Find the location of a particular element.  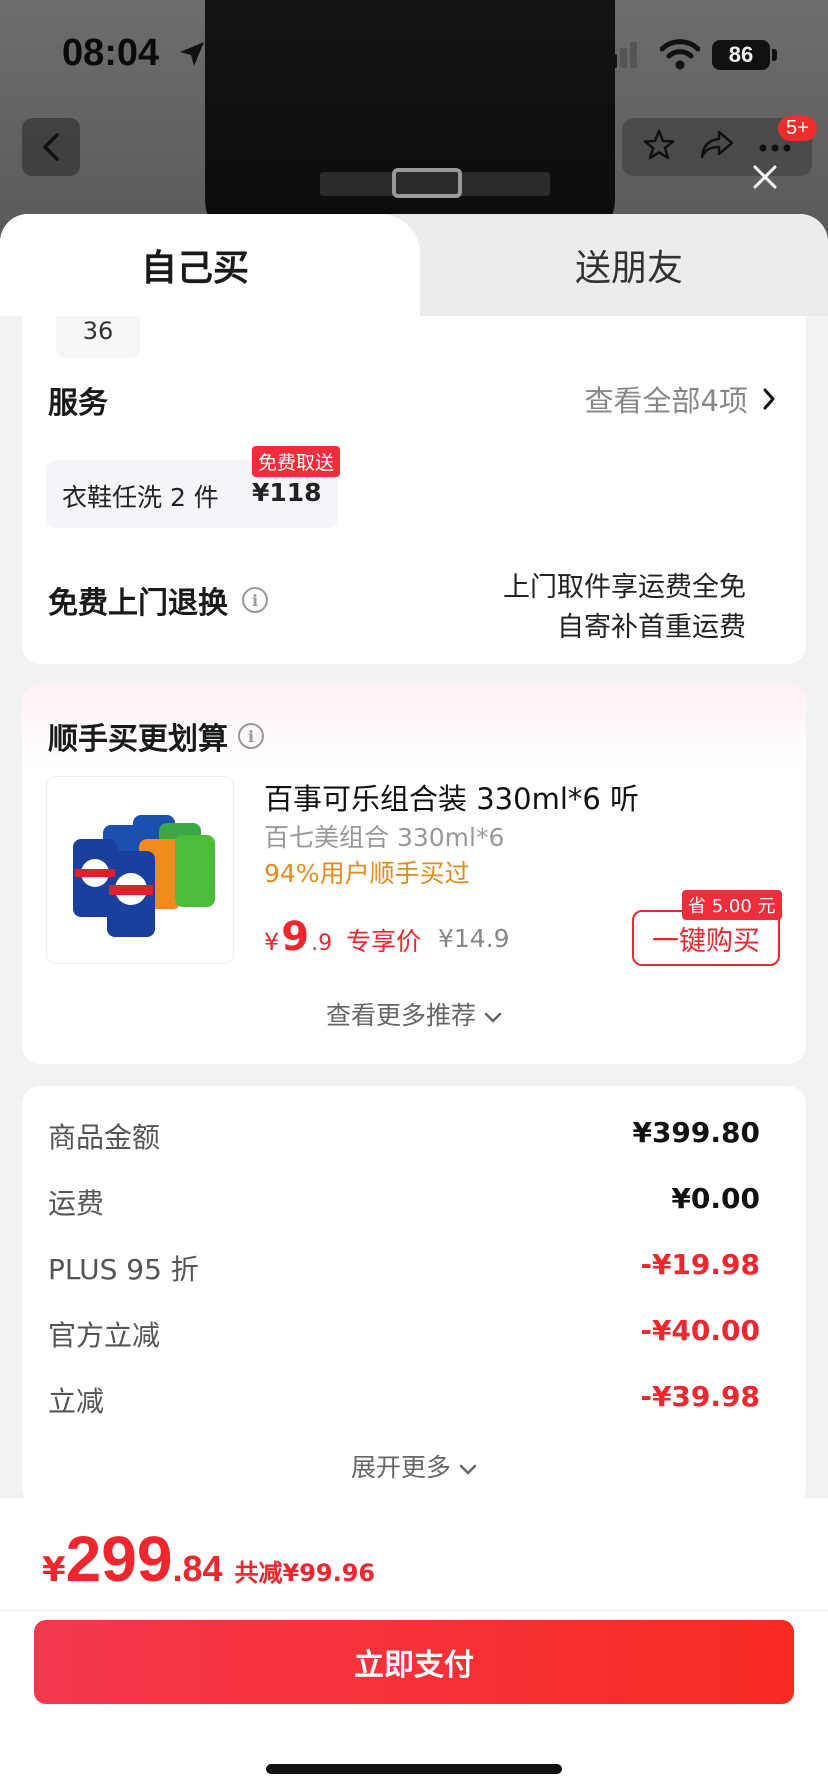

summary-label: 官方立减 is located at coordinates (104, 1335).